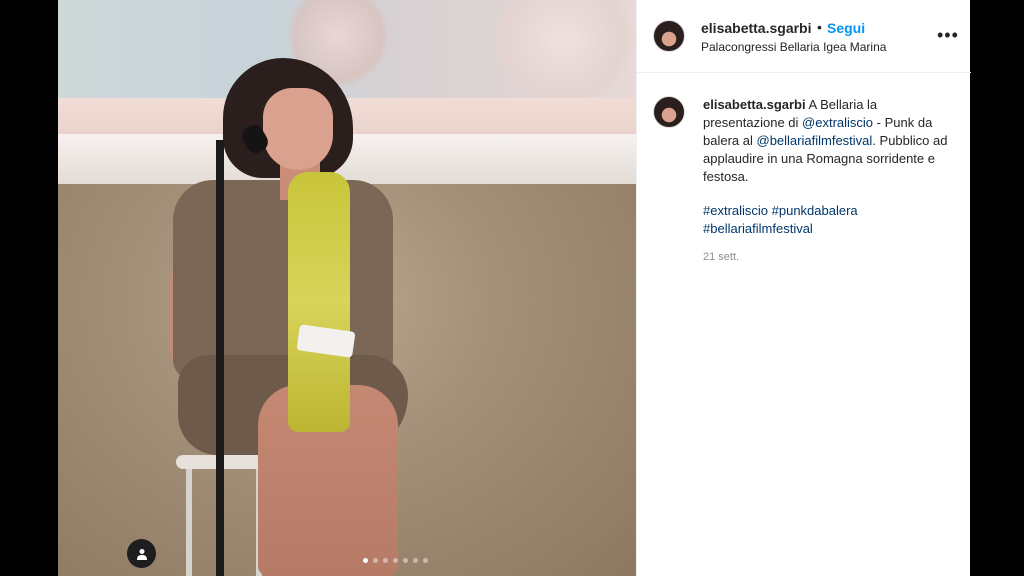  Describe the element at coordinates (721, 257) in the screenshot. I see `post-date: 21 sett.` at that location.